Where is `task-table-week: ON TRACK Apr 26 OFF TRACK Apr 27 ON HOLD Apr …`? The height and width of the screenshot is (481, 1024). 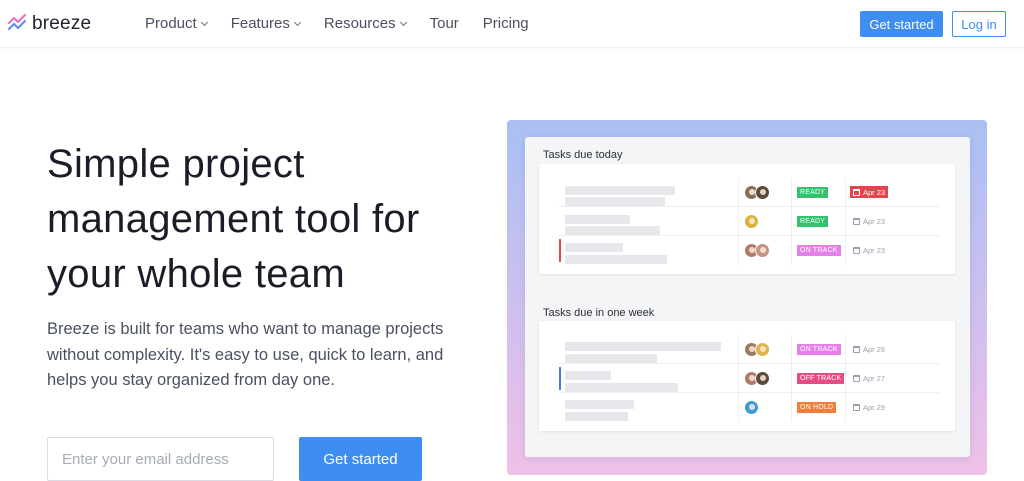 task-table-week: ON TRACK Apr 26 OFF TRACK Apr 27 ON HOLD Apr … is located at coordinates (747, 376).